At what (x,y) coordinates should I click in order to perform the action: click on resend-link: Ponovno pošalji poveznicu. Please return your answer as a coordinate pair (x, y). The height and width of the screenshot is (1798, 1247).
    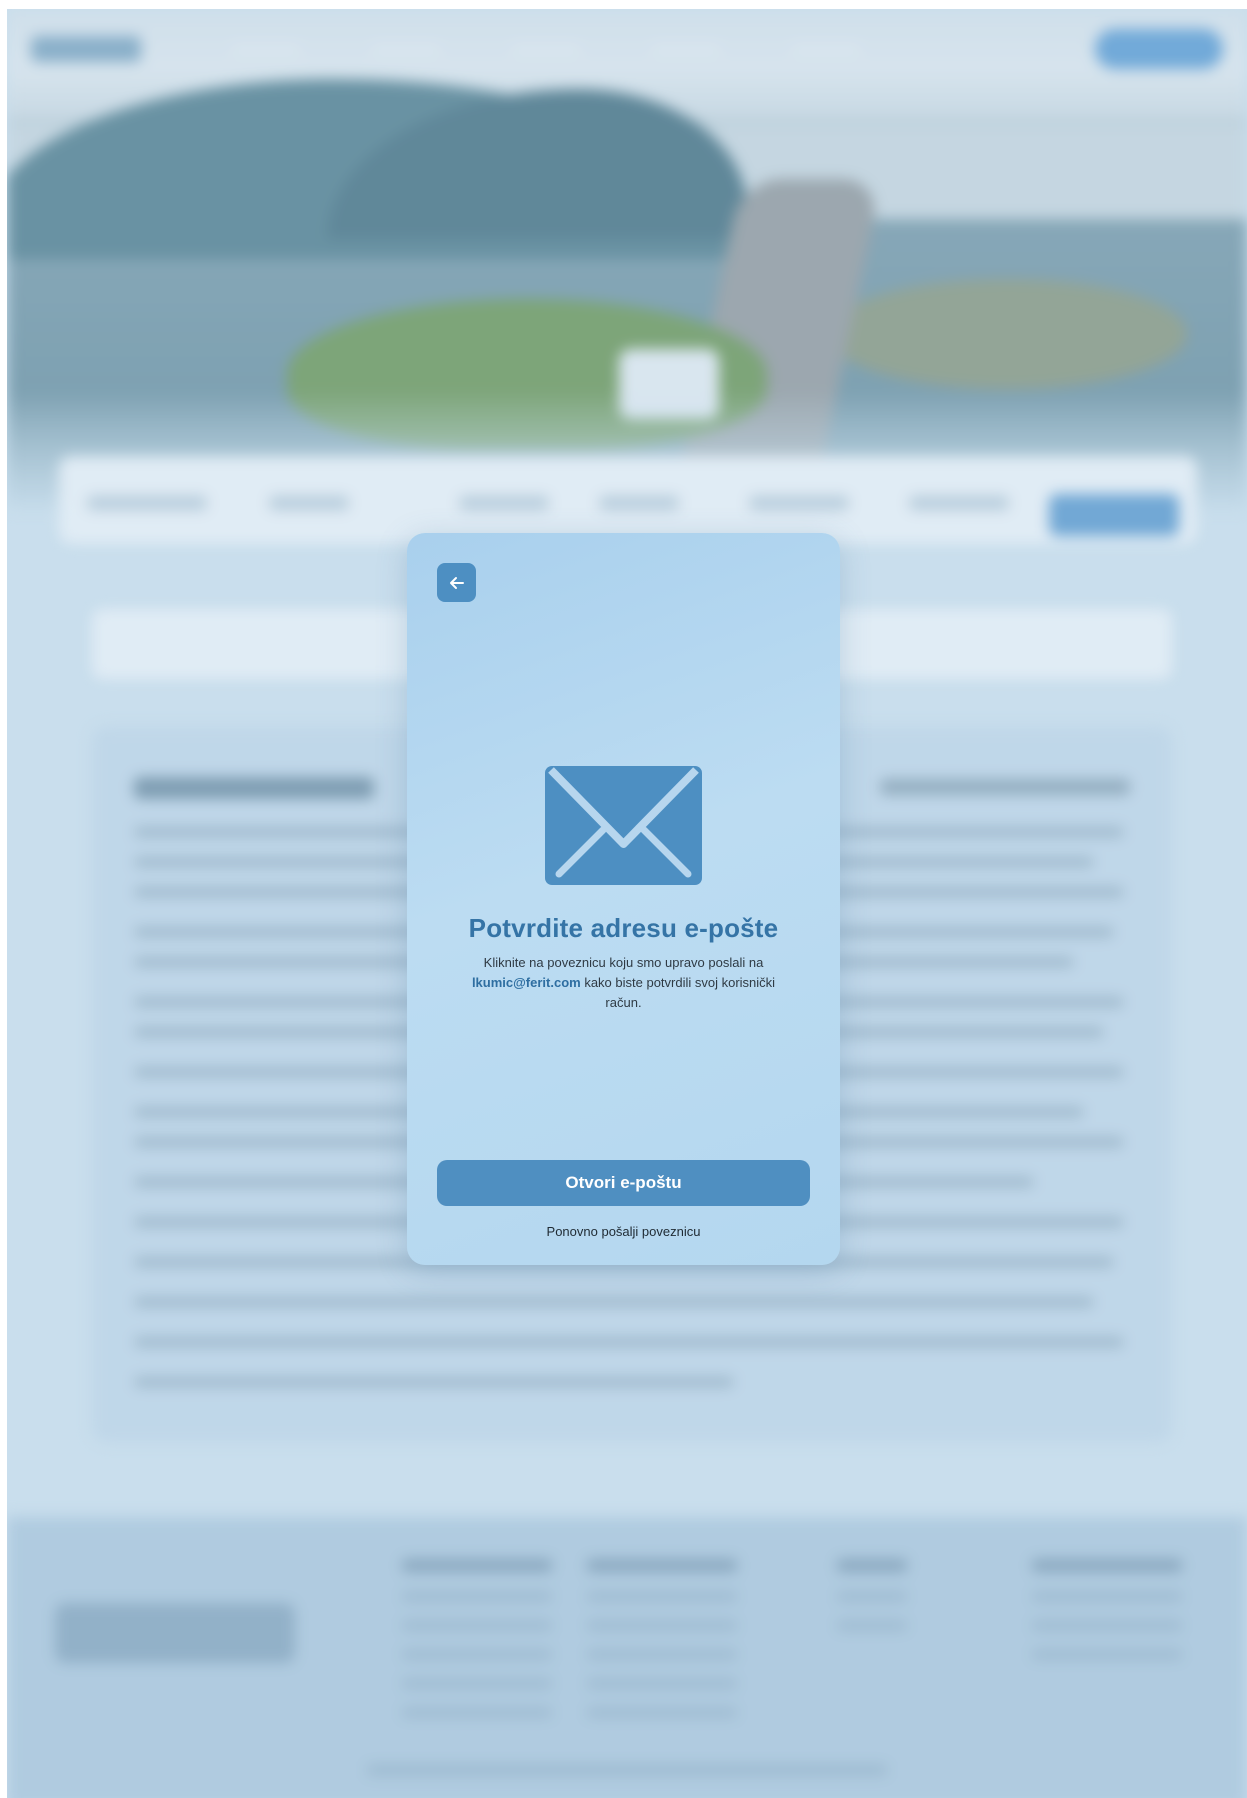
    Looking at the image, I should click on (623, 1231).